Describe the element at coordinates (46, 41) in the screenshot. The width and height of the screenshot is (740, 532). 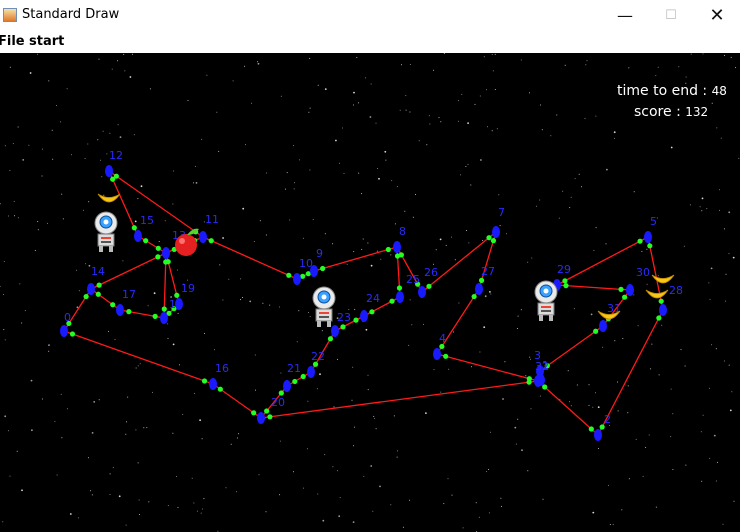
I see `menu-start: start` at that location.